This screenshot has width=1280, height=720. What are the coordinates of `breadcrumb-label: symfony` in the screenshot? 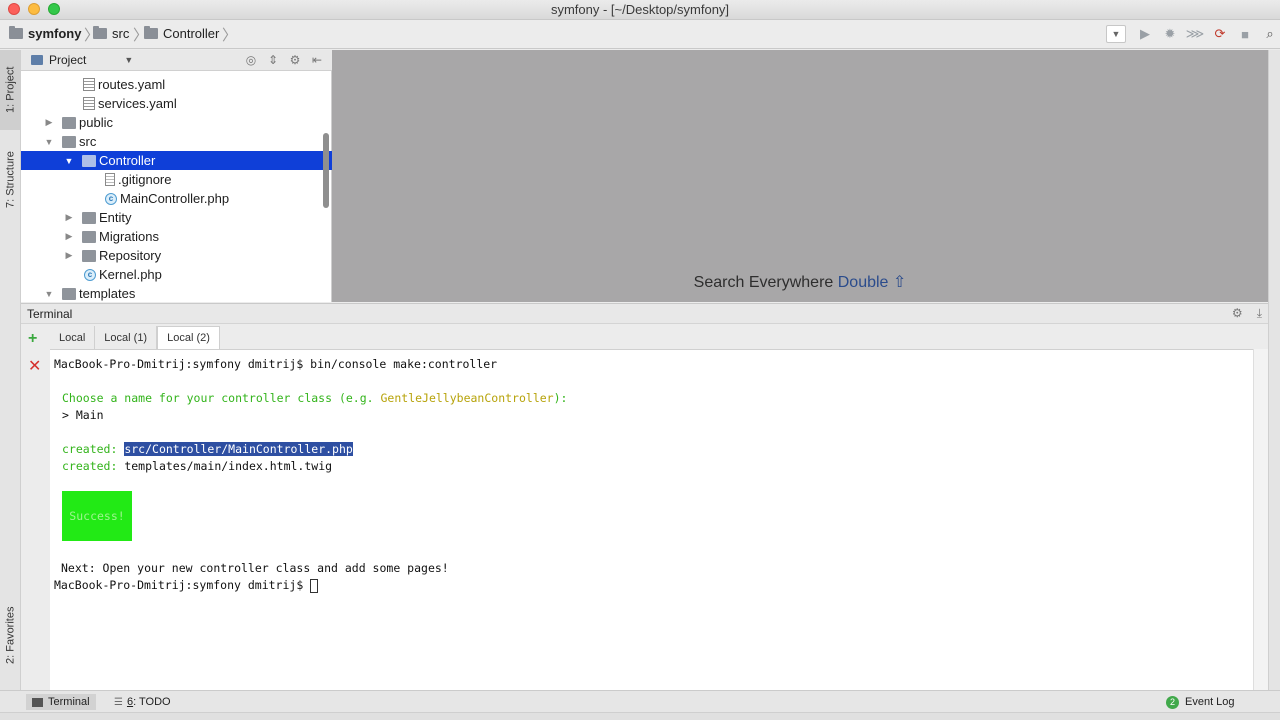 It's located at (55, 33).